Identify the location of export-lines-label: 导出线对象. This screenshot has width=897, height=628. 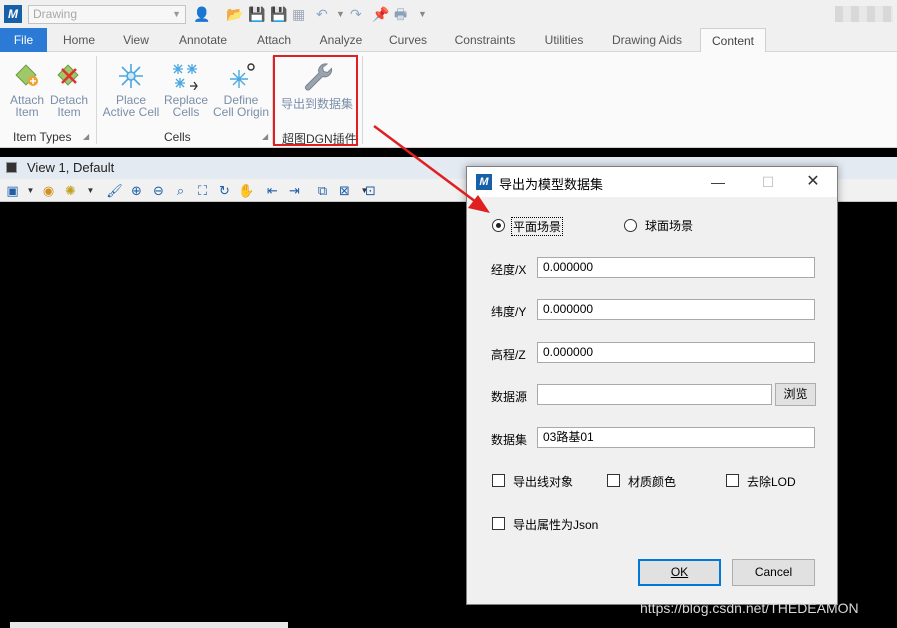
(543, 482).